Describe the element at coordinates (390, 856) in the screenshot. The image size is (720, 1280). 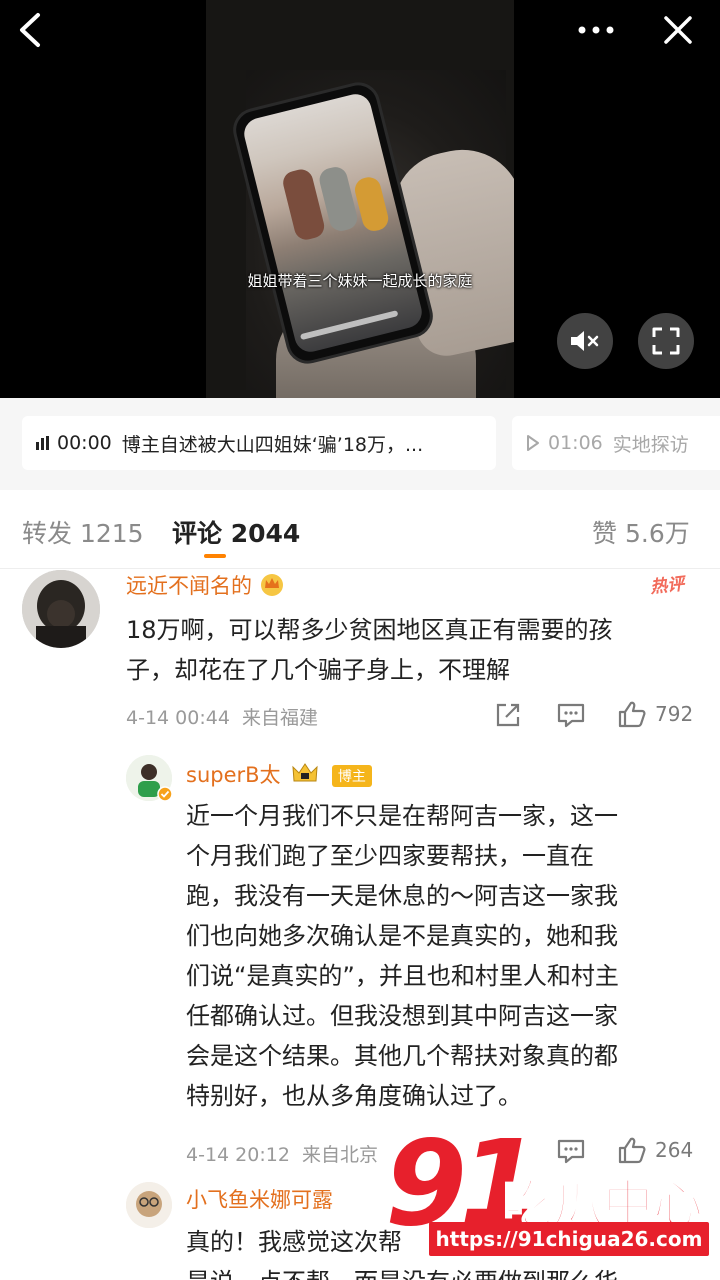
I see `comment-text-line: 个月我们跑了至少四家要帮扶，一直在` at that location.